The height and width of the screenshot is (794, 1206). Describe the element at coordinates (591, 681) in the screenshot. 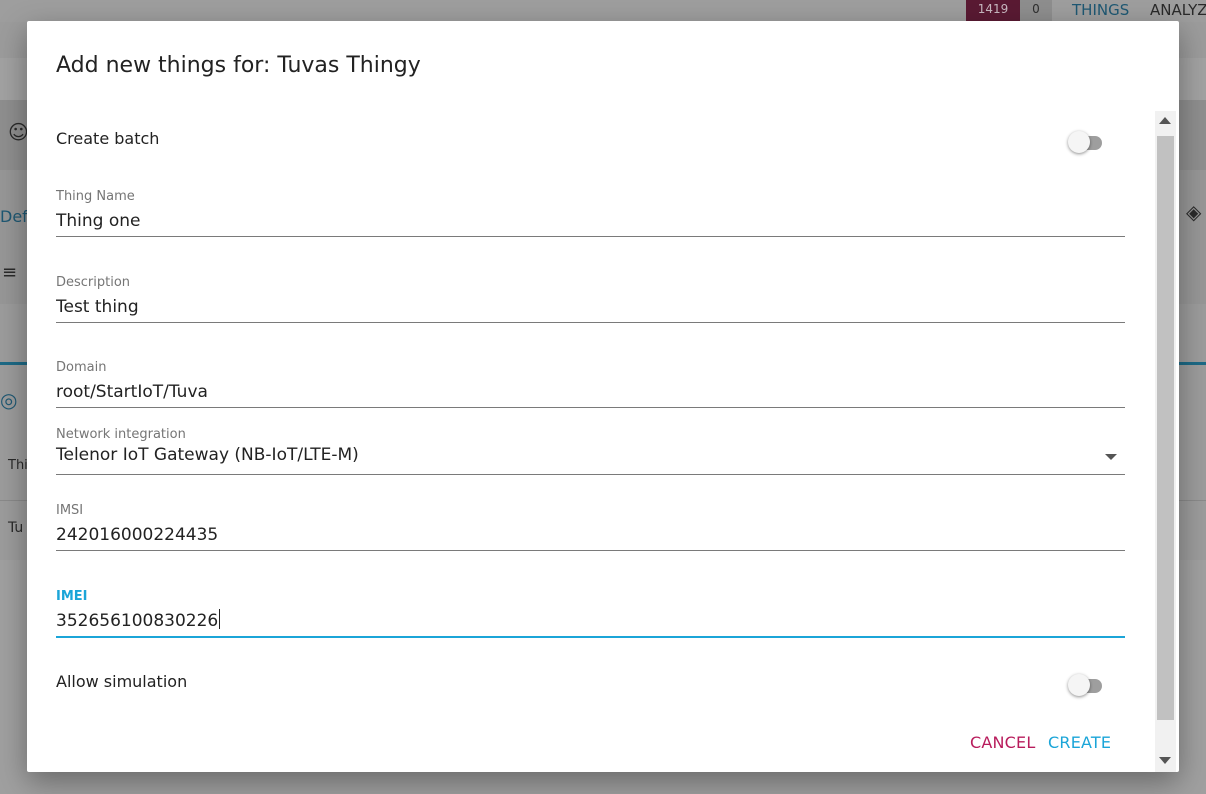

I see `allow-simulation-row: Allow simulation` at that location.